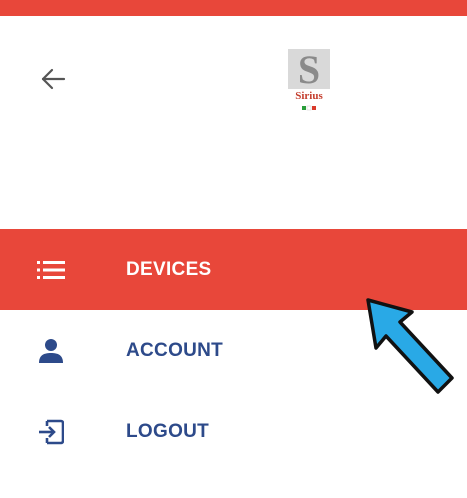 This screenshot has height=498, width=467. I want to click on svg-text: S, so click(309, 69).